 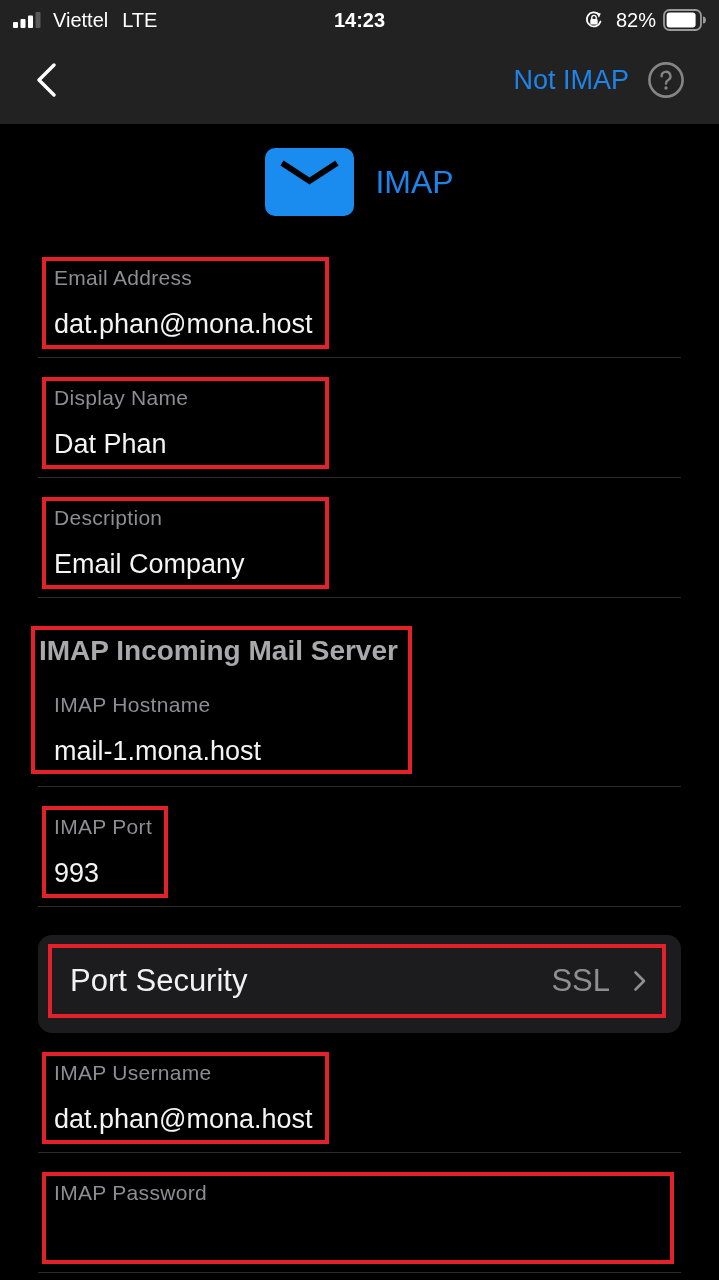 What do you see at coordinates (684, 20) in the screenshot?
I see `battery-icon` at bounding box center [684, 20].